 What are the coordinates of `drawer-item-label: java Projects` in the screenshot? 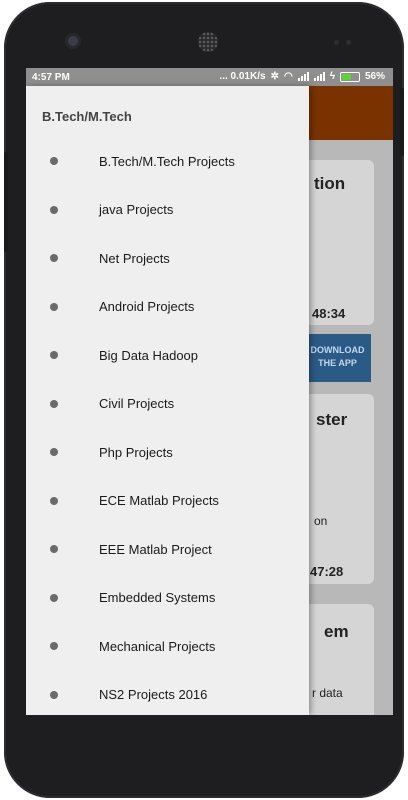 It's located at (136, 210).